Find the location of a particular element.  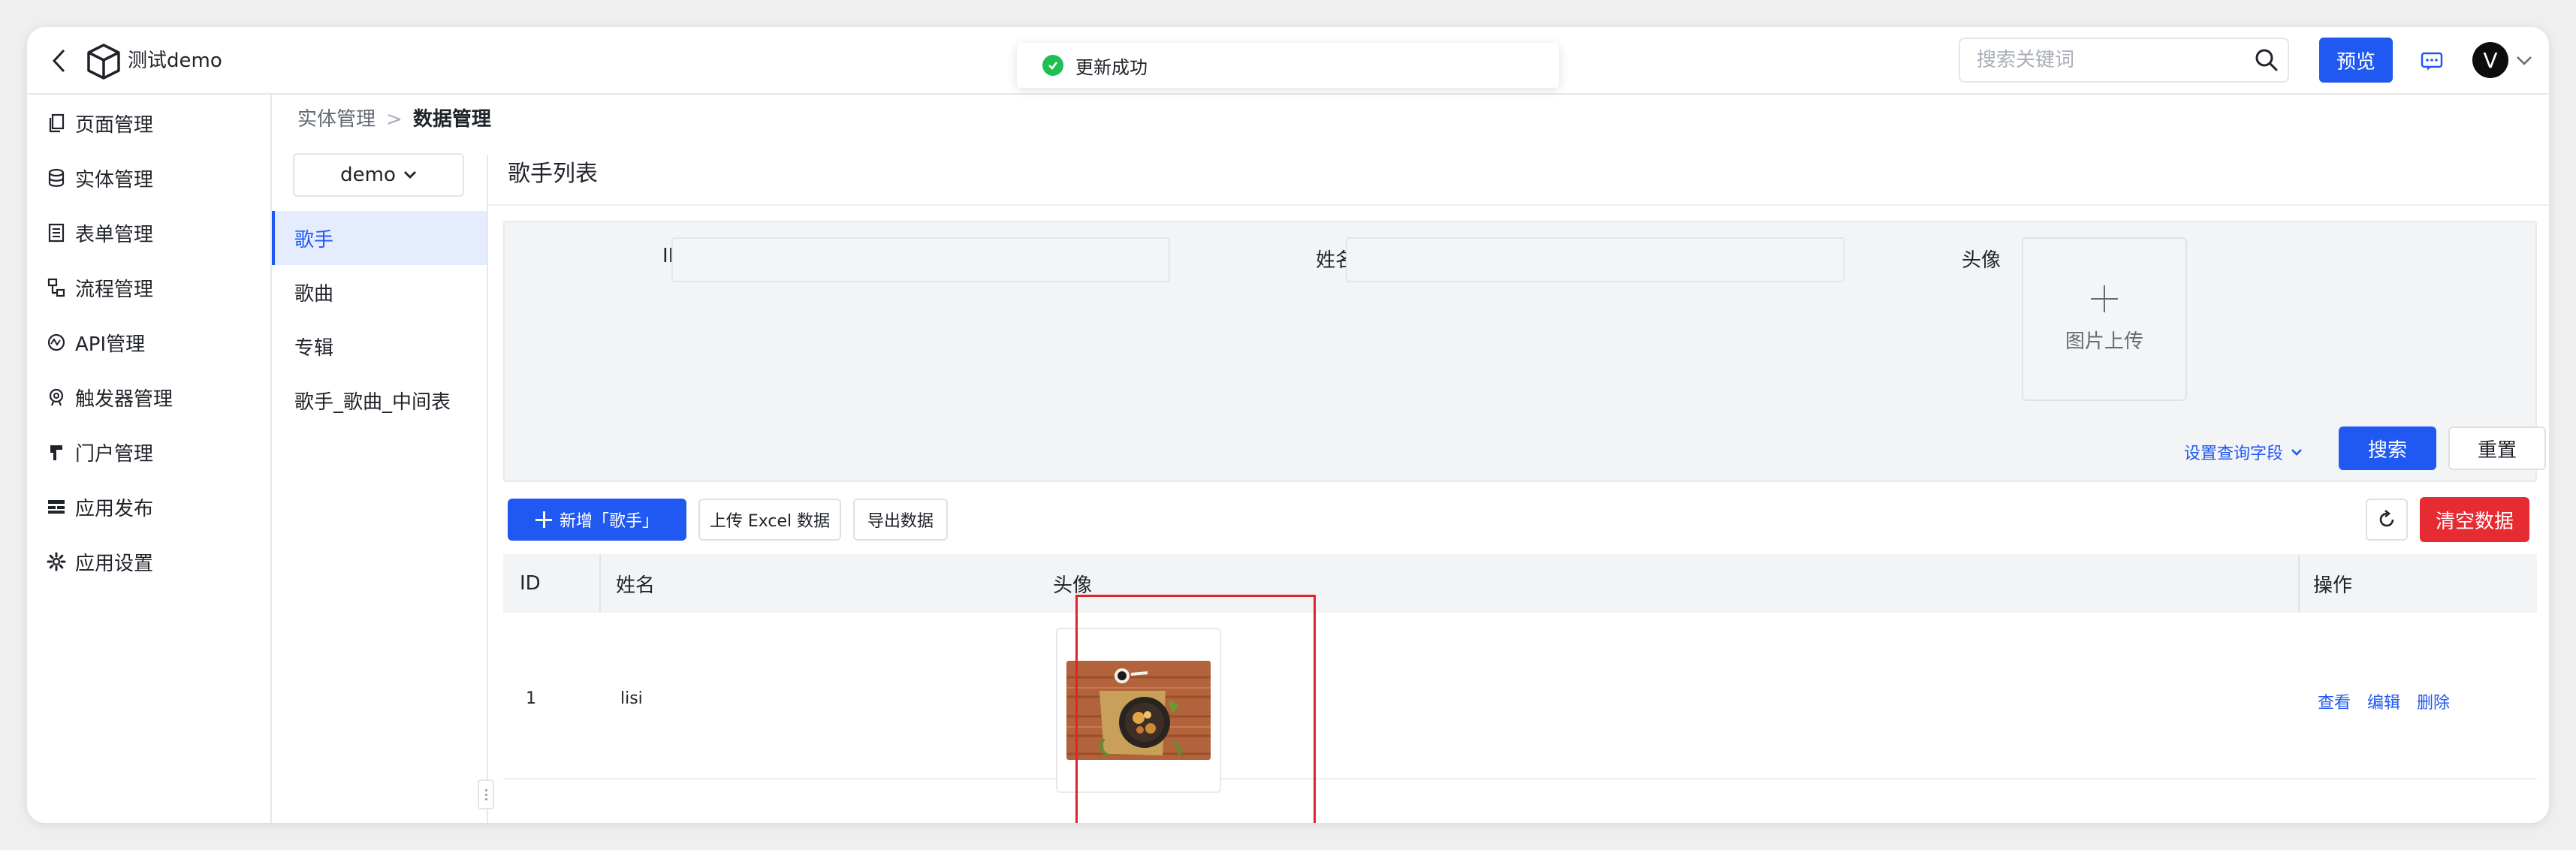

sidebar-item-label: 表单管理 is located at coordinates (114, 234).